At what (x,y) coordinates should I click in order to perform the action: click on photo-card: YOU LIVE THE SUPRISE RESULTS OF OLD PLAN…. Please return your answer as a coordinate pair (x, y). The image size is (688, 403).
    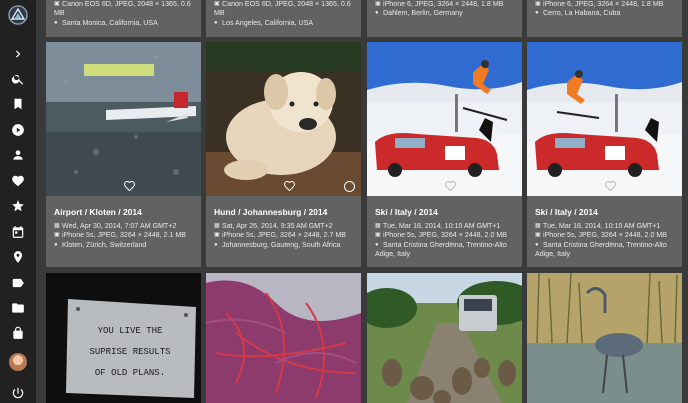
    Looking at the image, I should click on (123, 338).